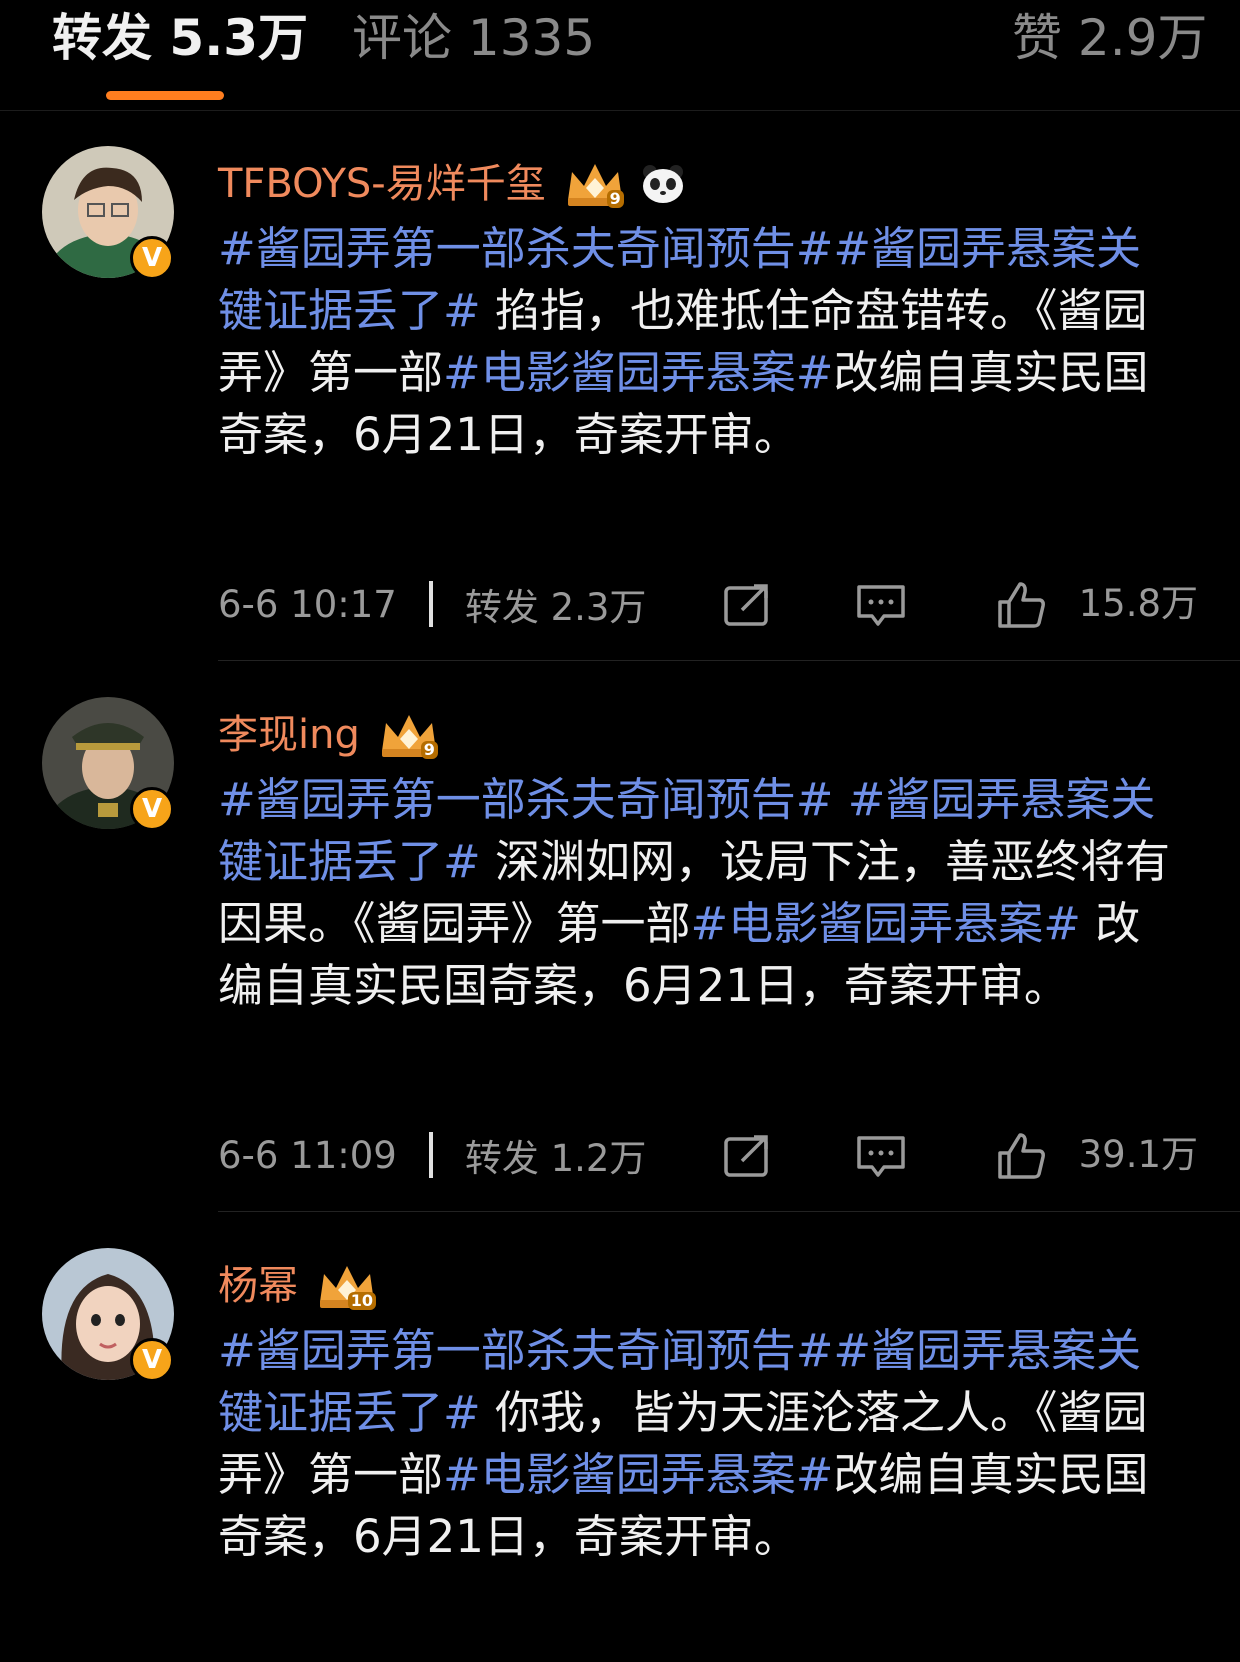  Describe the element at coordinates (307, 1155) in the screenshot. I see `timestamp: 6-6 11:09` at that location.